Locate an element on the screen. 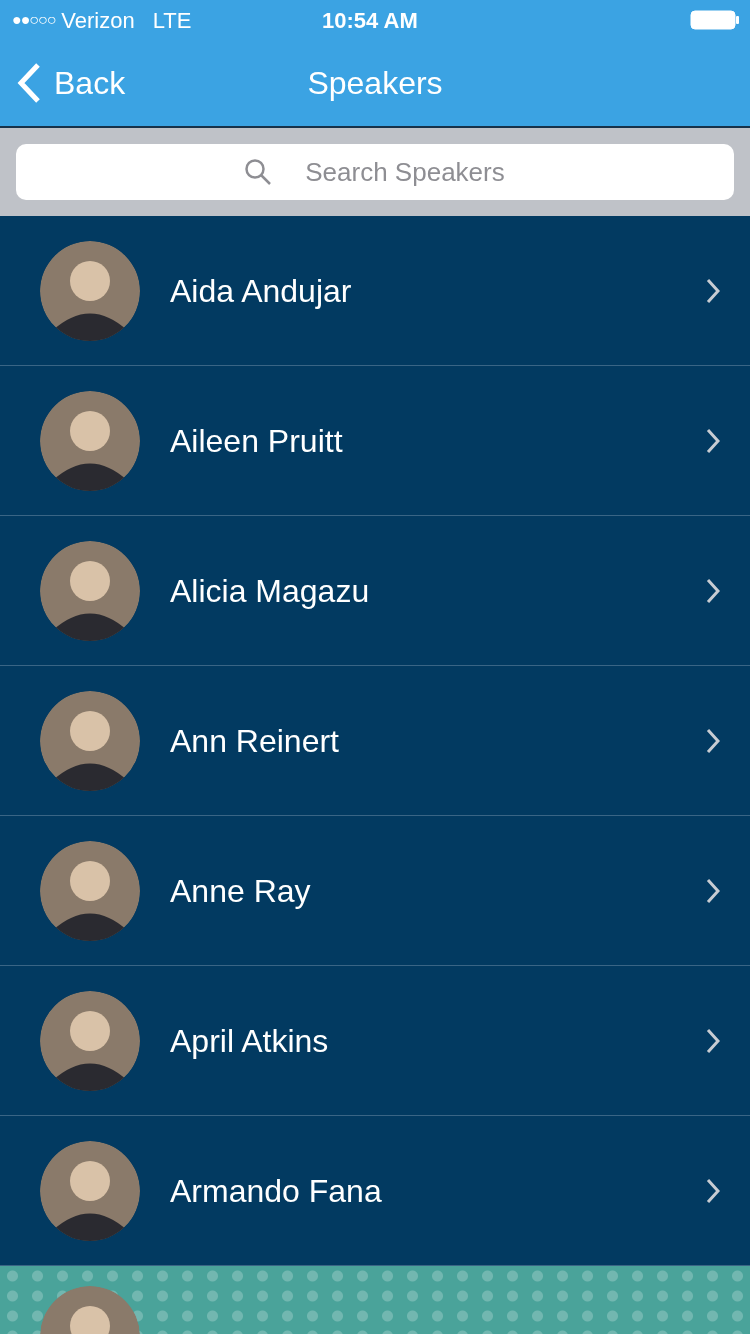  speaker-row: April Atkins is located at coordinates (375, 1041).